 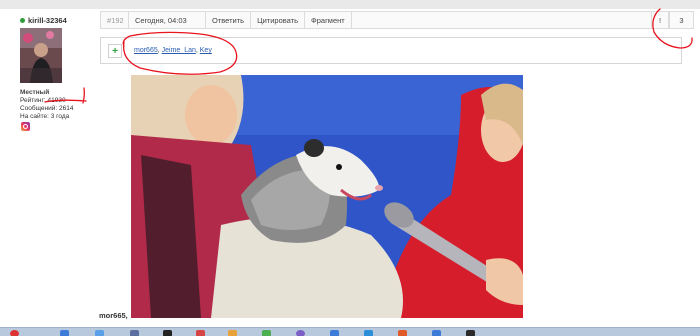 What do you see at coordinates (35, 92) in the screenshot?
I see `user-status: Местный` at bounding box center [35, 92].